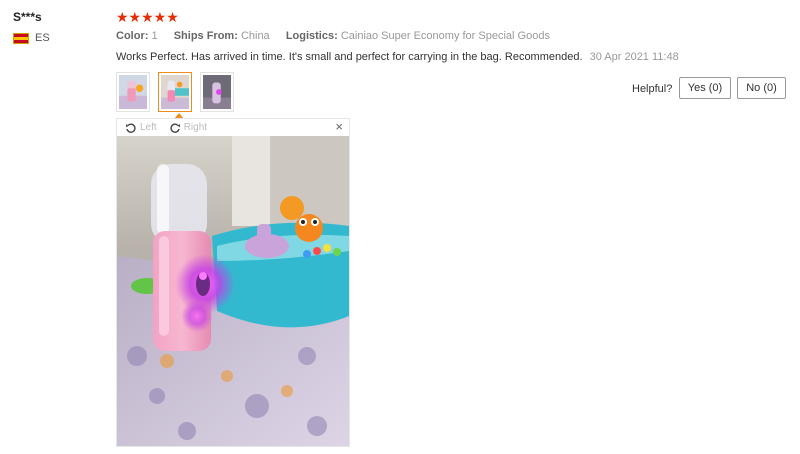  Describe the element at coordinates (311, 36) in the screenshot. I see `logistics-label: Logistics:` at that location.